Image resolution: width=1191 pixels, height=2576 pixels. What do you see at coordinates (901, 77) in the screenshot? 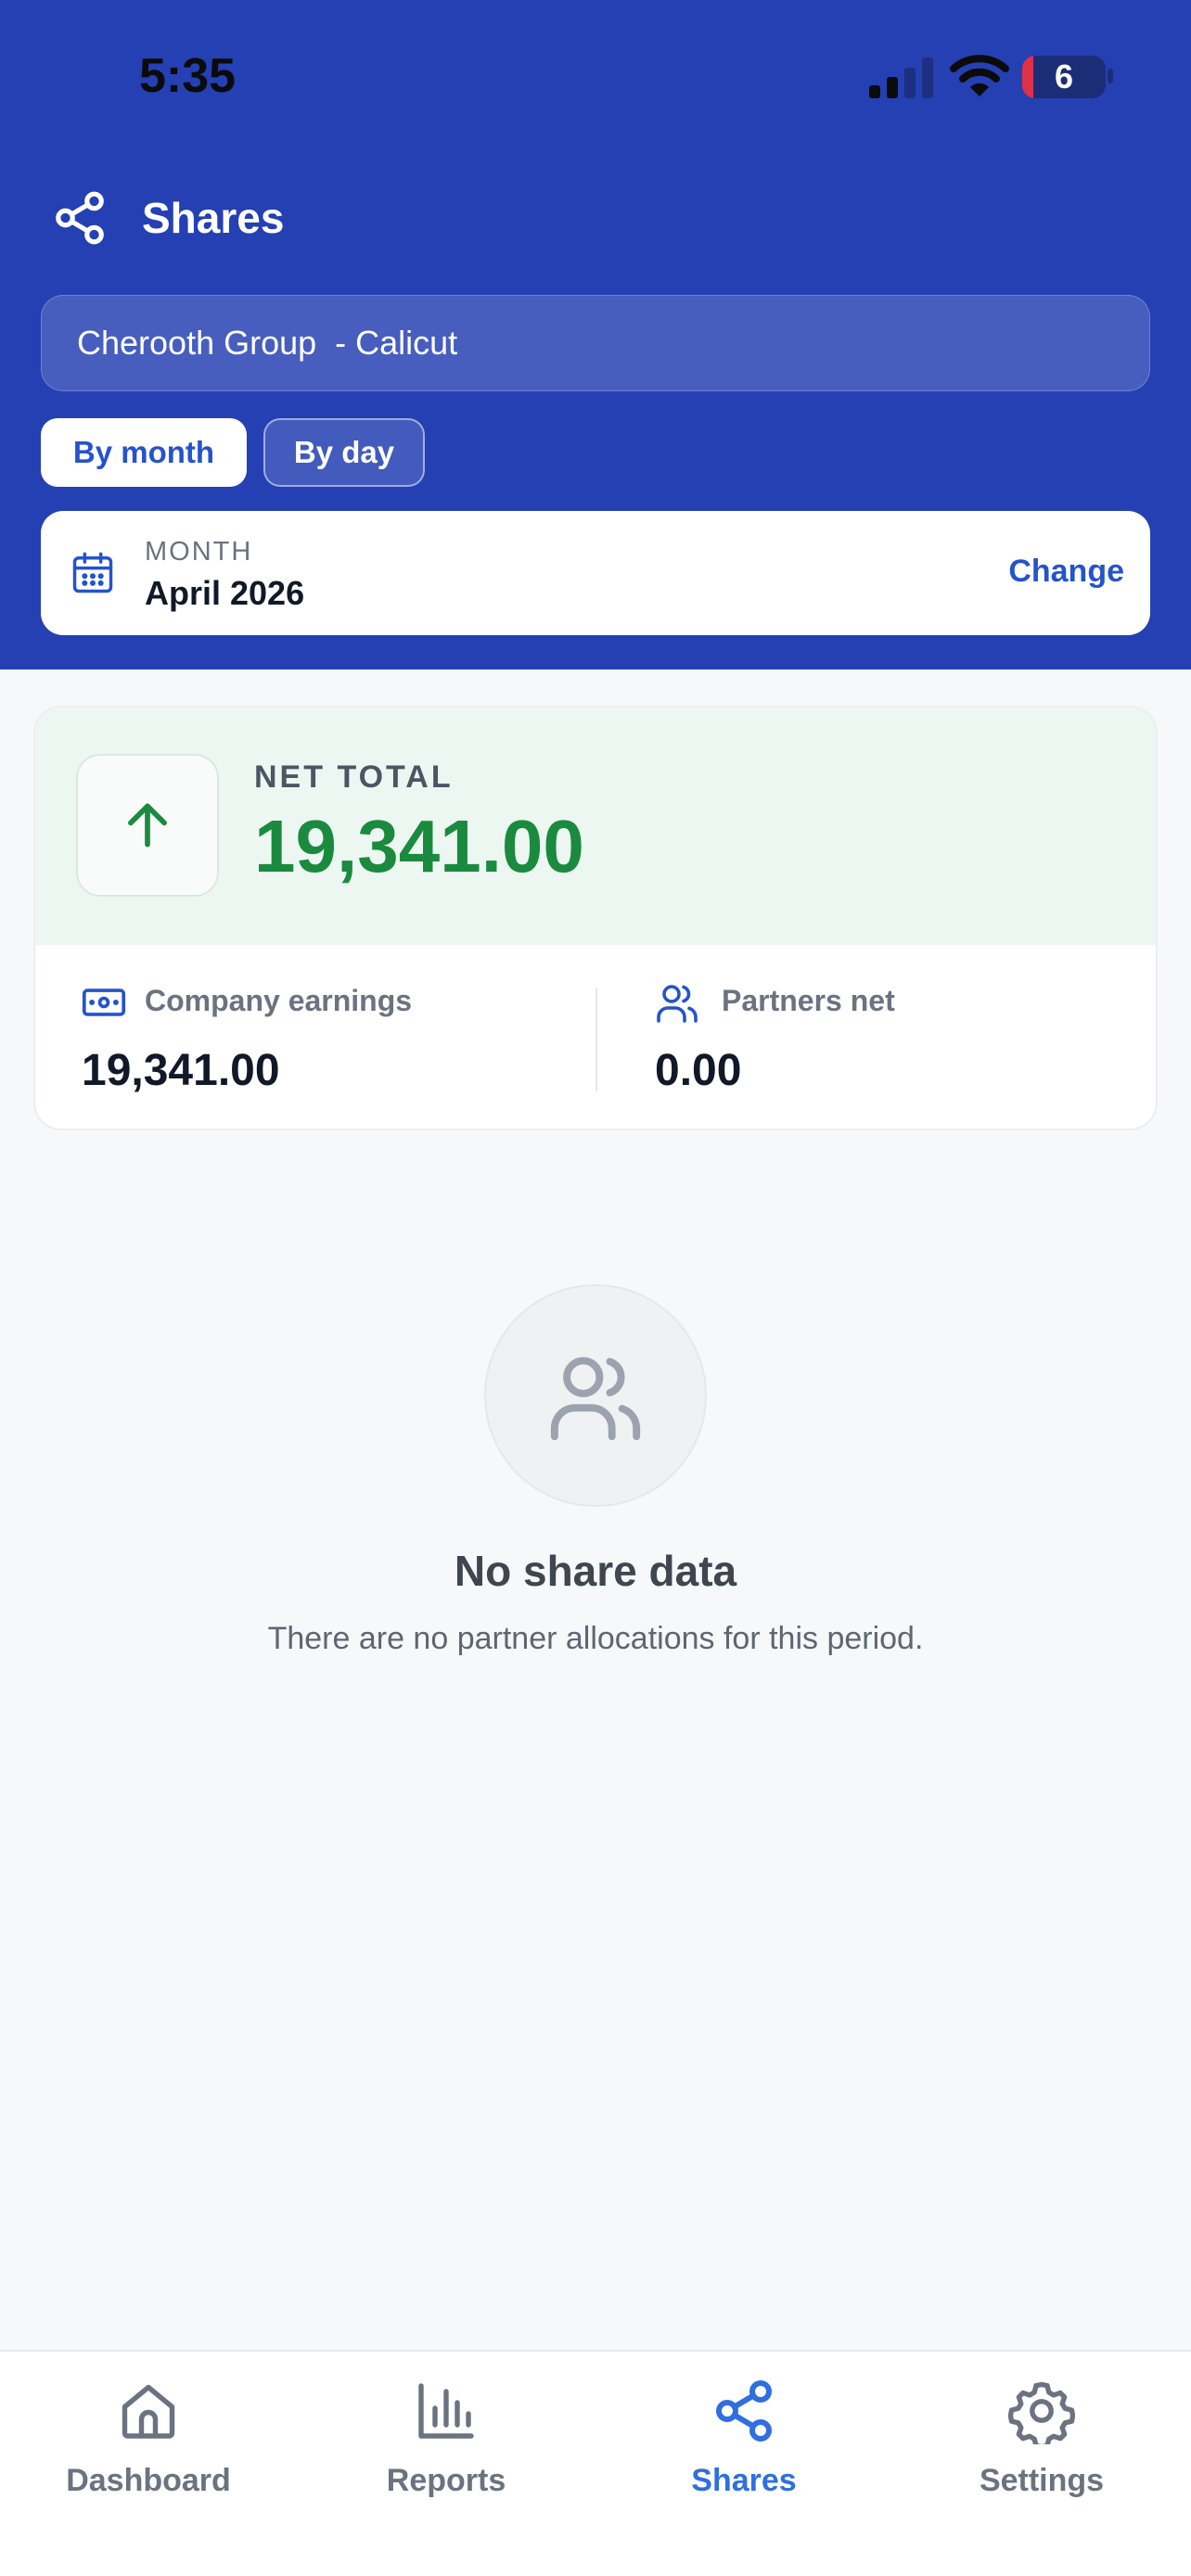
I see `cellular-signal-icon` at bounding box center [901, 77].